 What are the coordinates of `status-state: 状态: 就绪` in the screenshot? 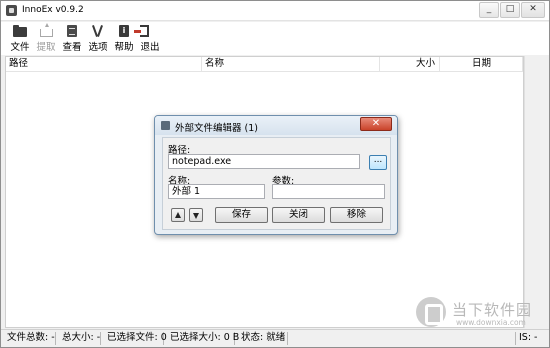 It's located at (263, 338).